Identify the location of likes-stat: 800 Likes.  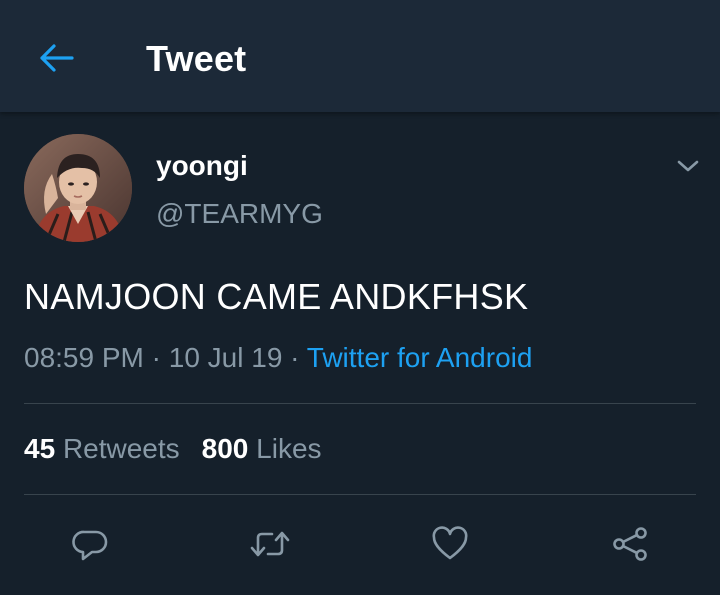
(262, 448).